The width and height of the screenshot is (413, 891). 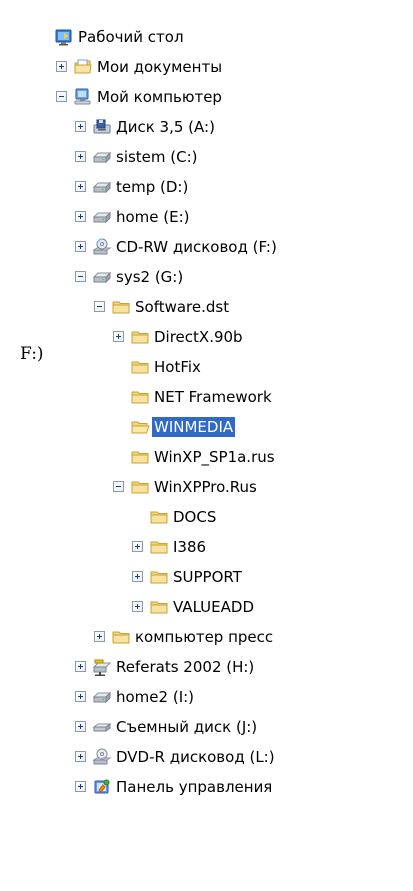 I want to click on tree-item-17: I386, so click(x=206, y=547).